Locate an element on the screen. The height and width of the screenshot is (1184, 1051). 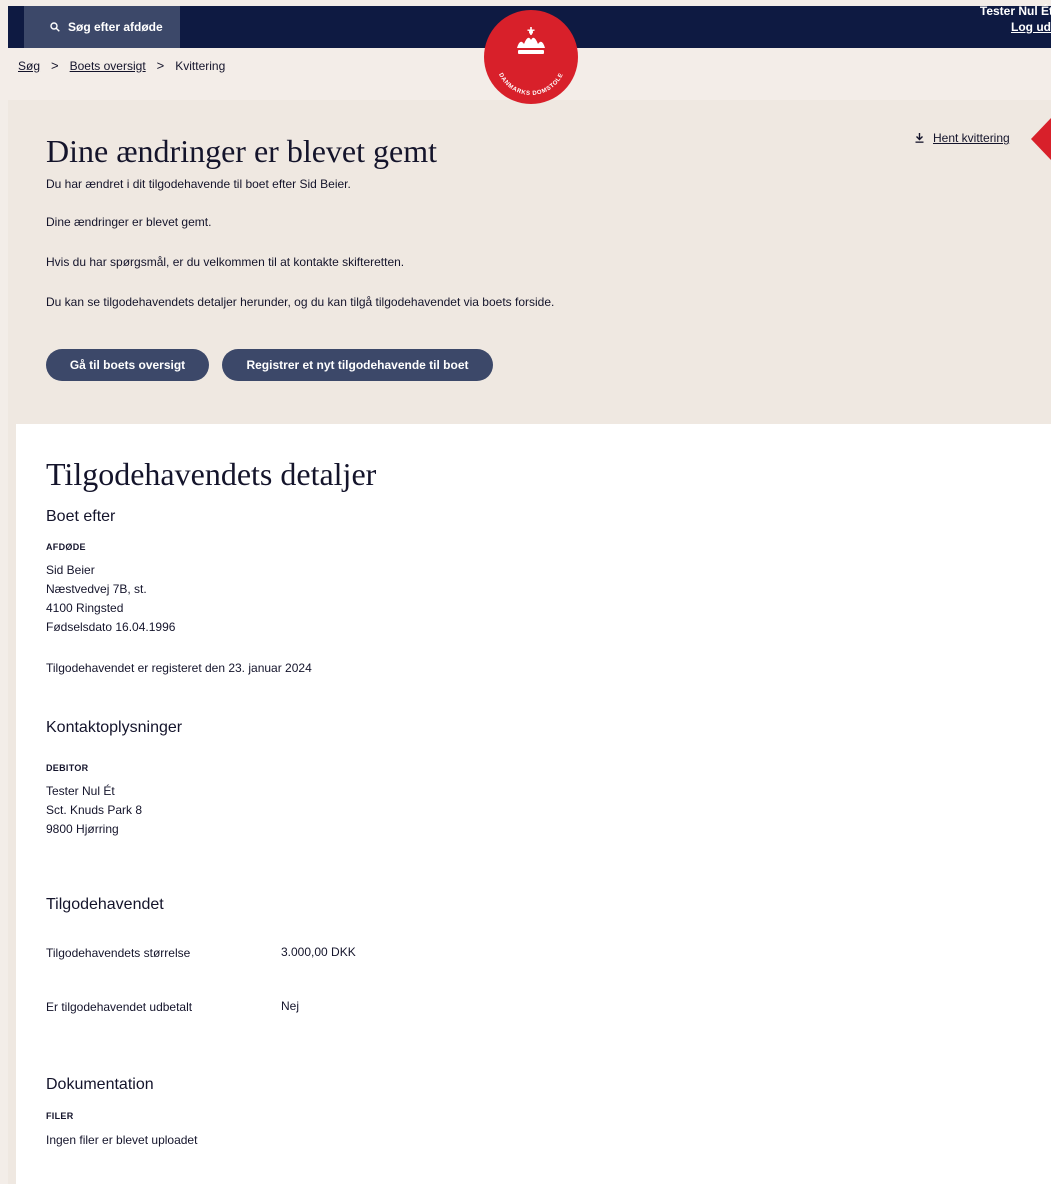
deceased-birthdate: Fødselsdato 16.04.1996 is located at coordinates (111, 627).